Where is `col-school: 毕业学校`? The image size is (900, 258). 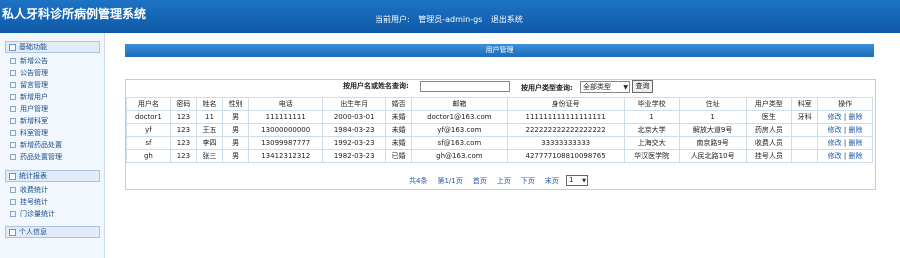 col-school: 毕业学校 is located at coordinates (651, 104).